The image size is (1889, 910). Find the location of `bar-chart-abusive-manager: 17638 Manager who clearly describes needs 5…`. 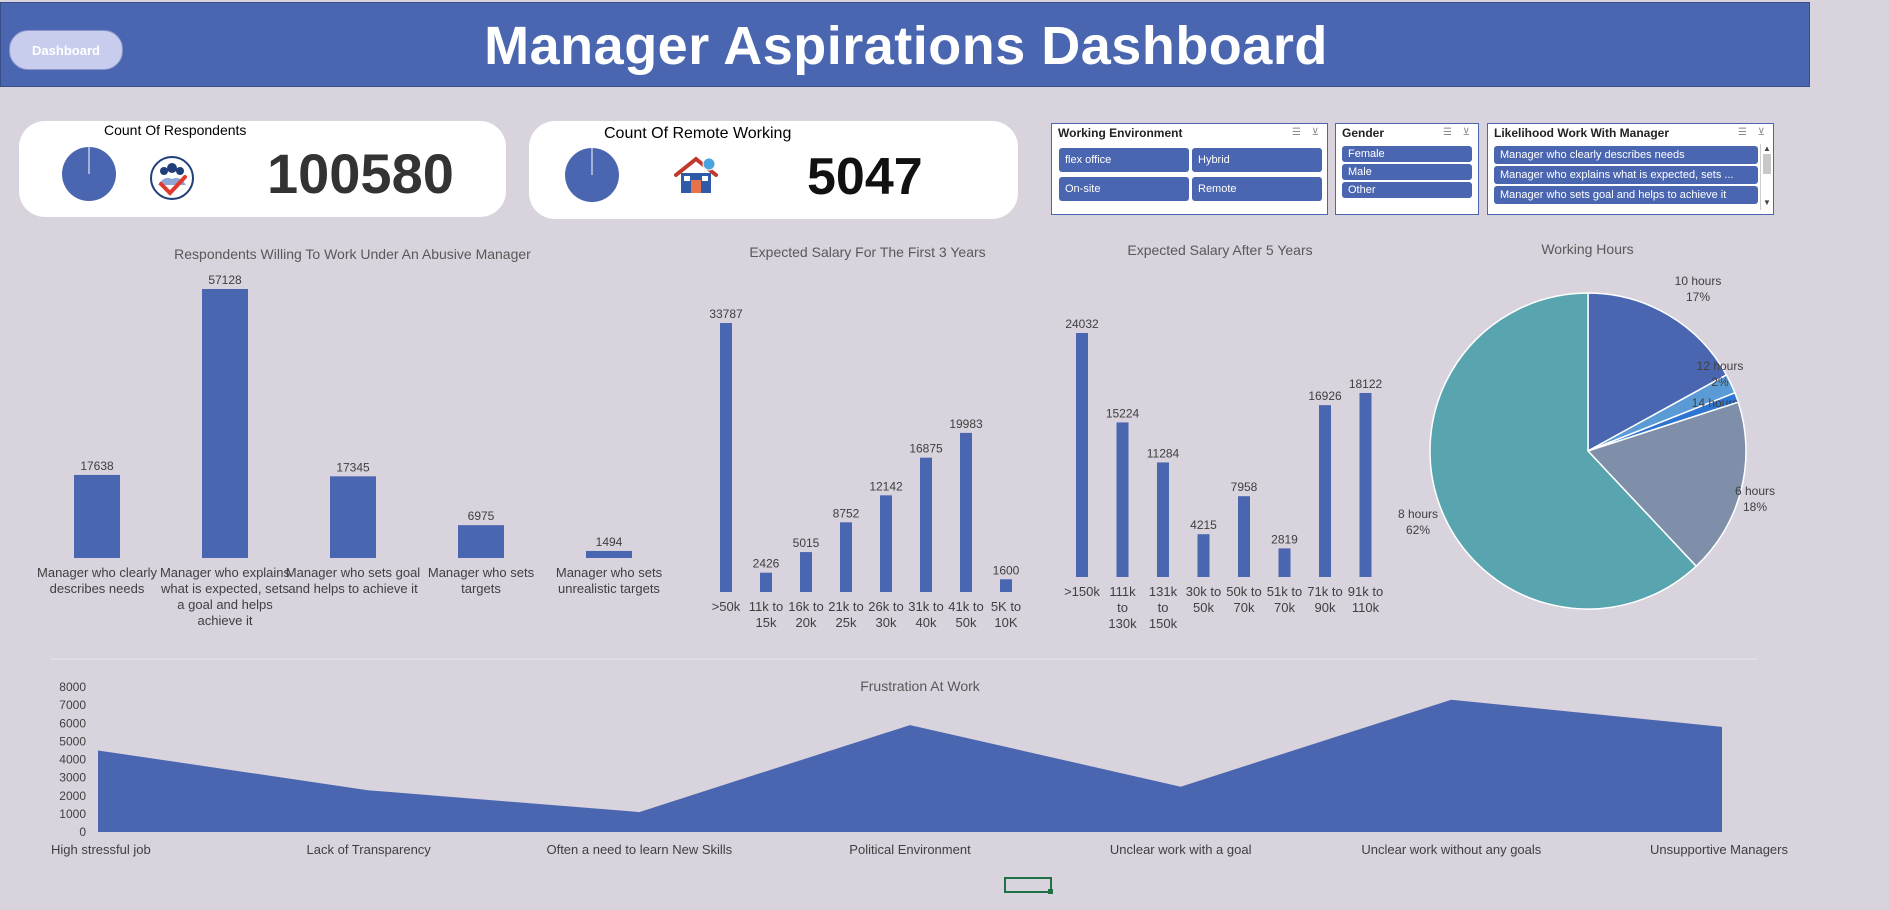

bar-chart-abusive-manager: 17638 Manager who clearly describes needs 5… is located at coordinates (350, 450).